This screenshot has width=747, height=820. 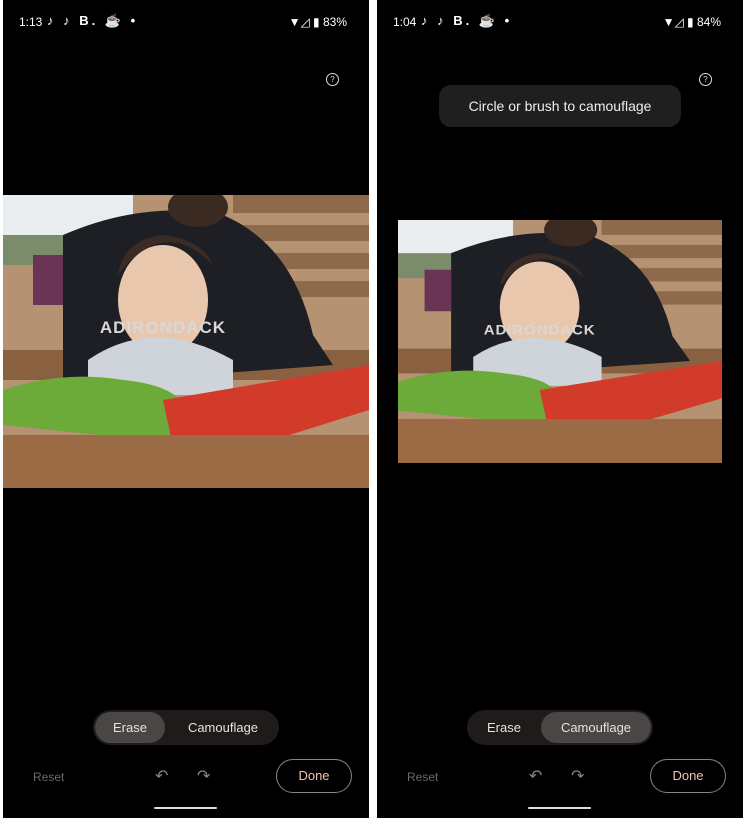 I want to click on status-bar: 1:13 ♪ ♪ B. ☕ • ▼◿ ▮ 83%, so click(x=186, y=22).